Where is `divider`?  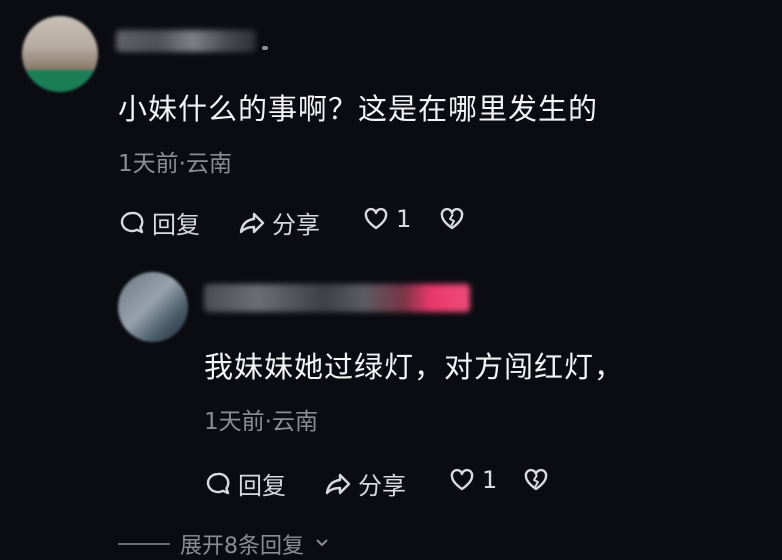 divider is located at coordinates (144, 544).